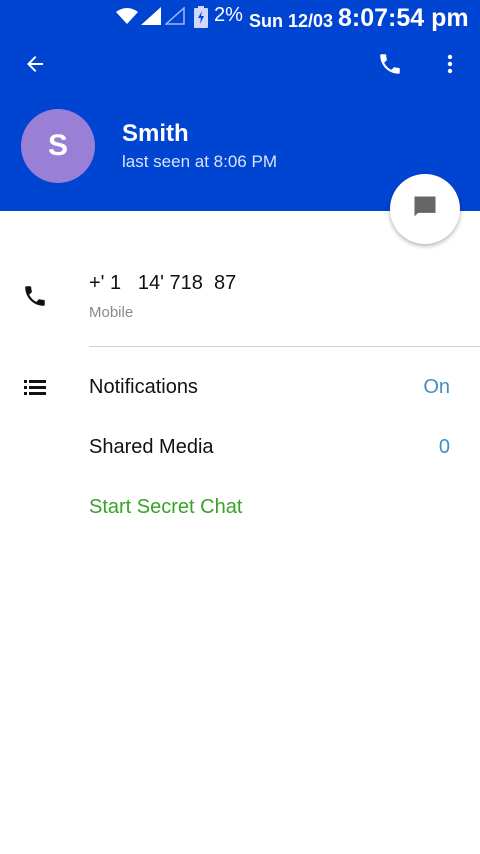  I want to click on arrow-back-icon, so click(35, 66).